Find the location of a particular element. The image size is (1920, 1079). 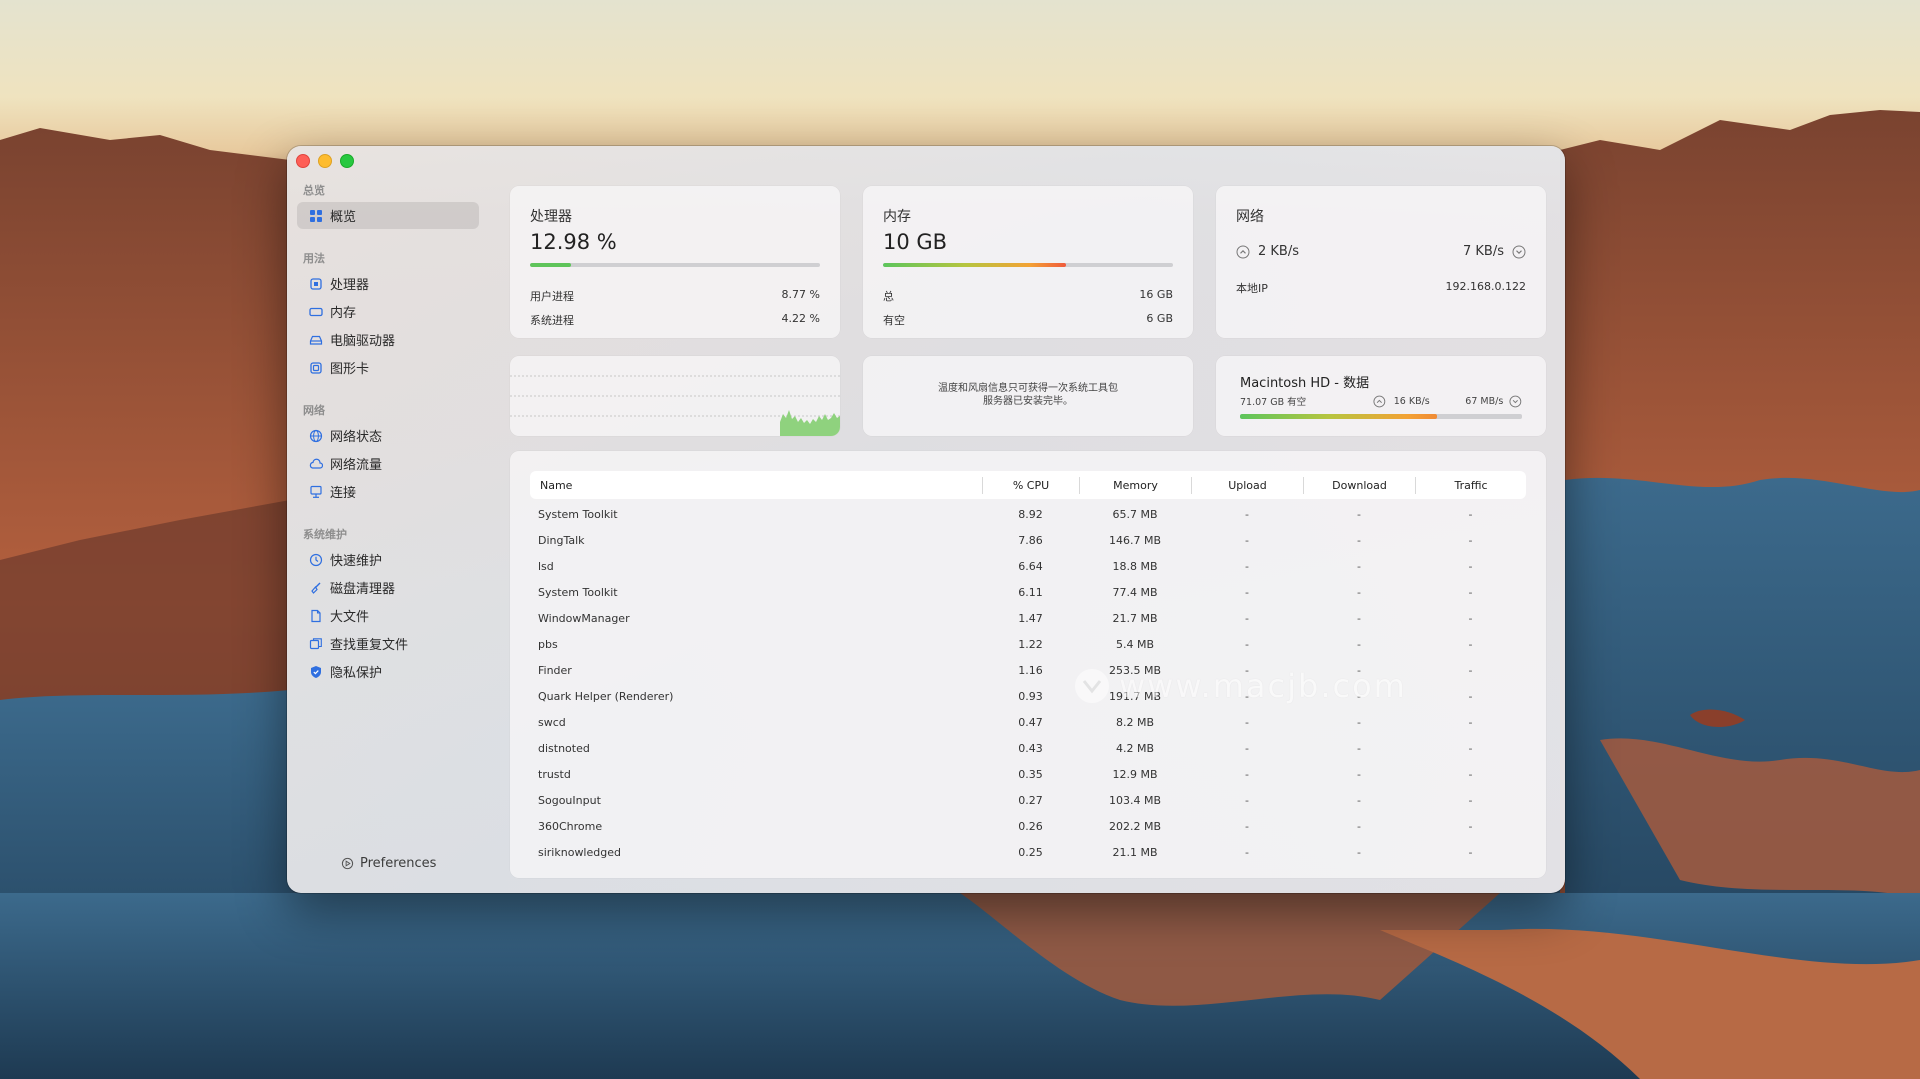

table-row: lsd 6.64 18.8 MB - - - is located at coordinates (1028, 566).